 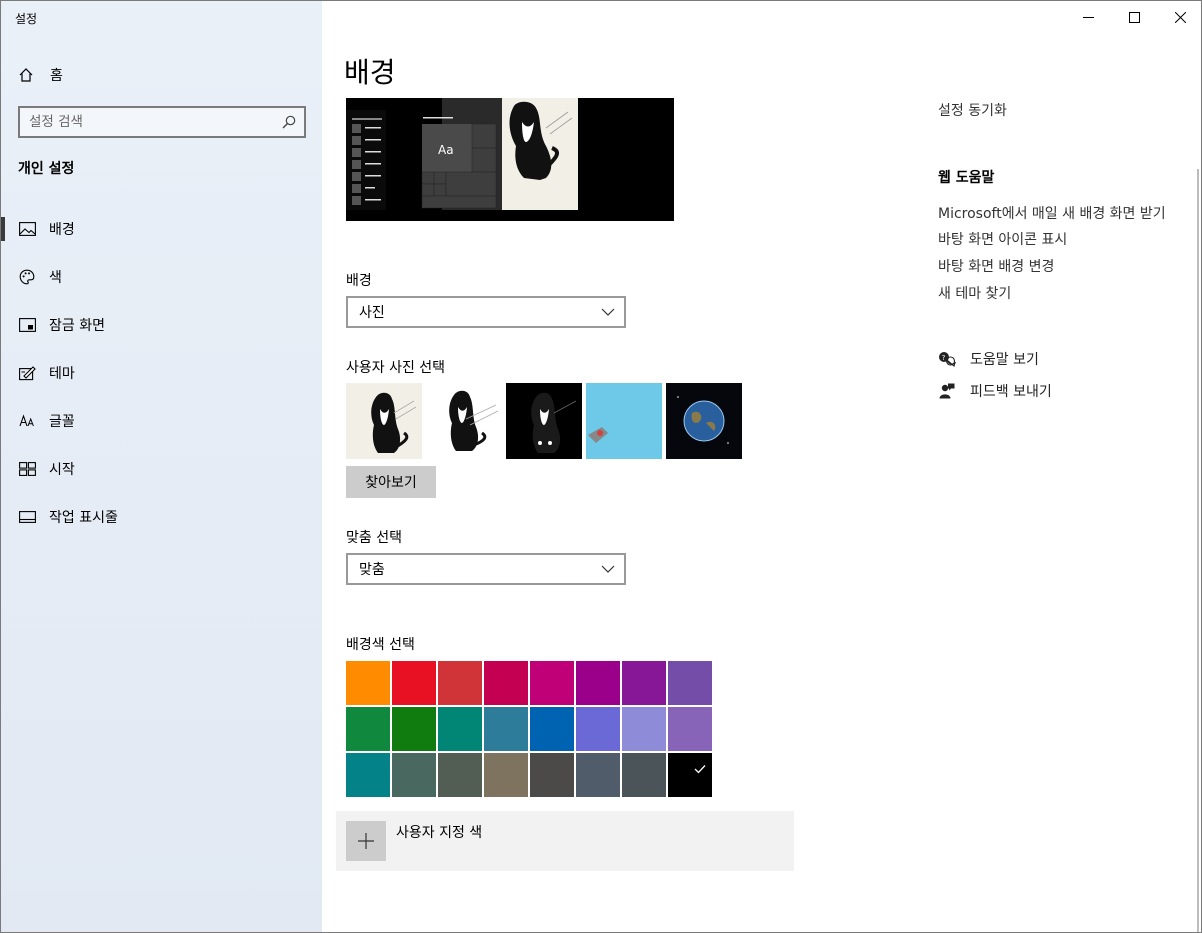 I want to click on feedback-link: 피드백 보내기, so click(x=995, y=391).